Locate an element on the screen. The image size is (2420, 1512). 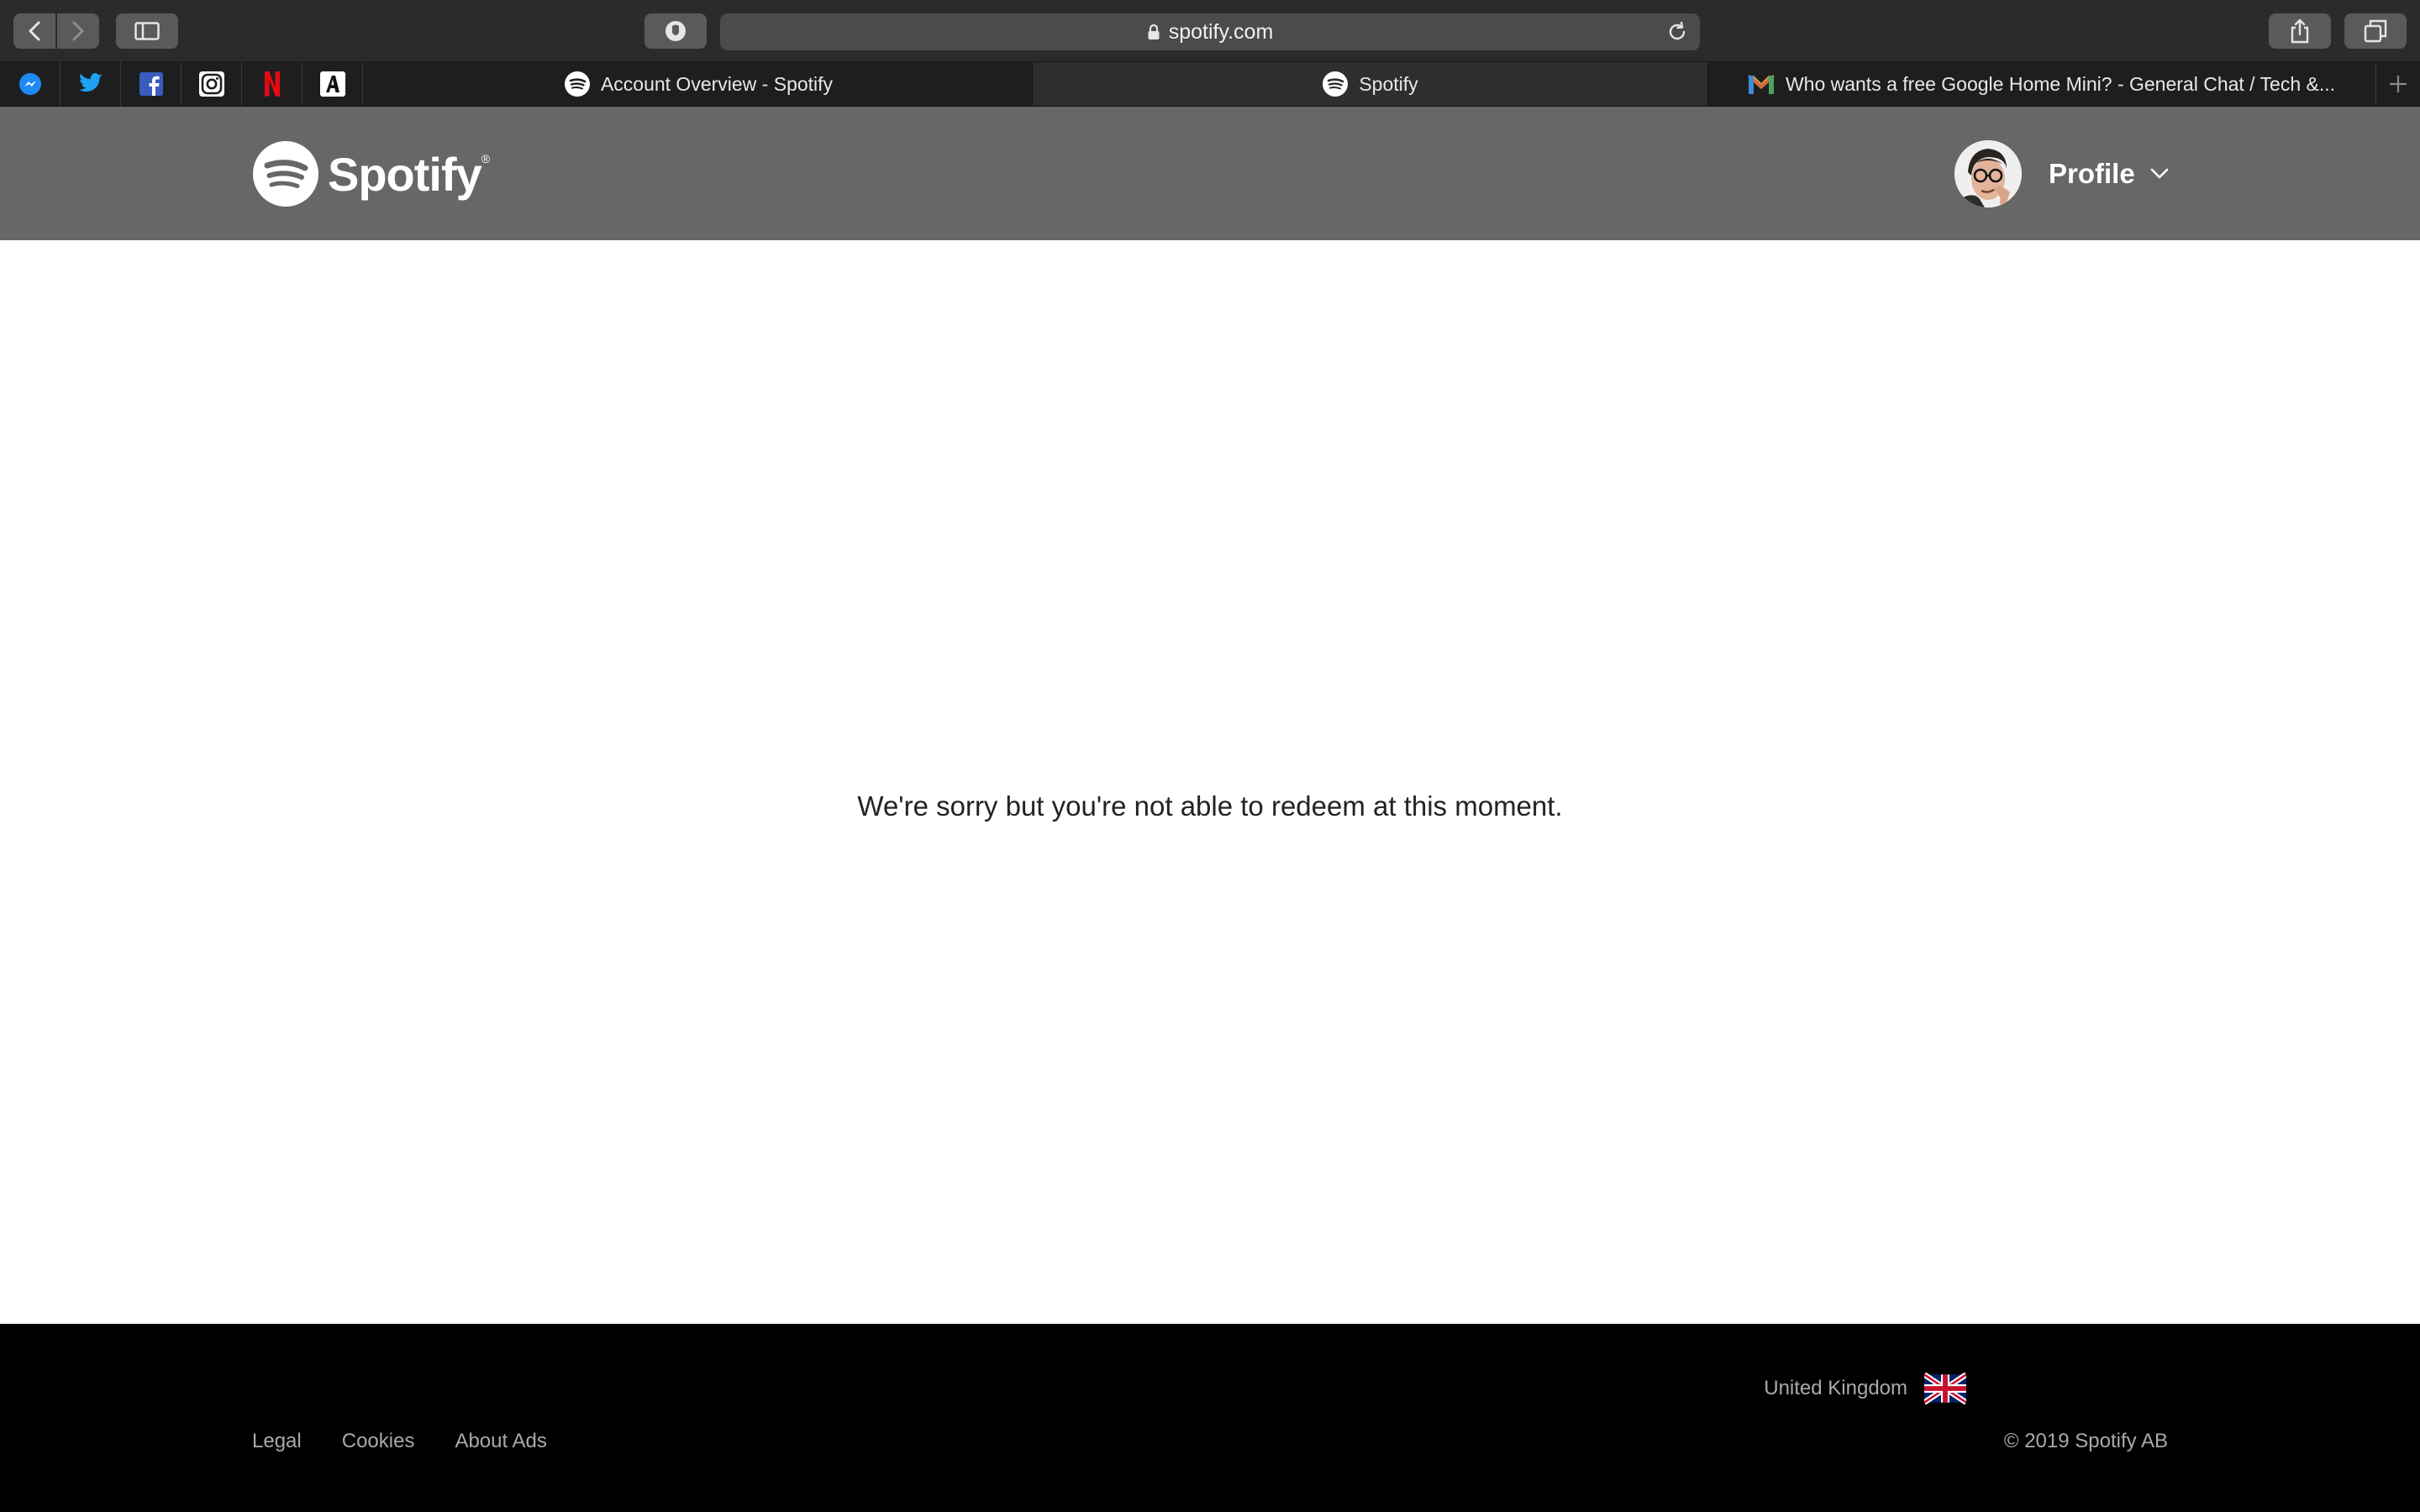
address-bar: spotify.com is located at coordinates (1210, 31).